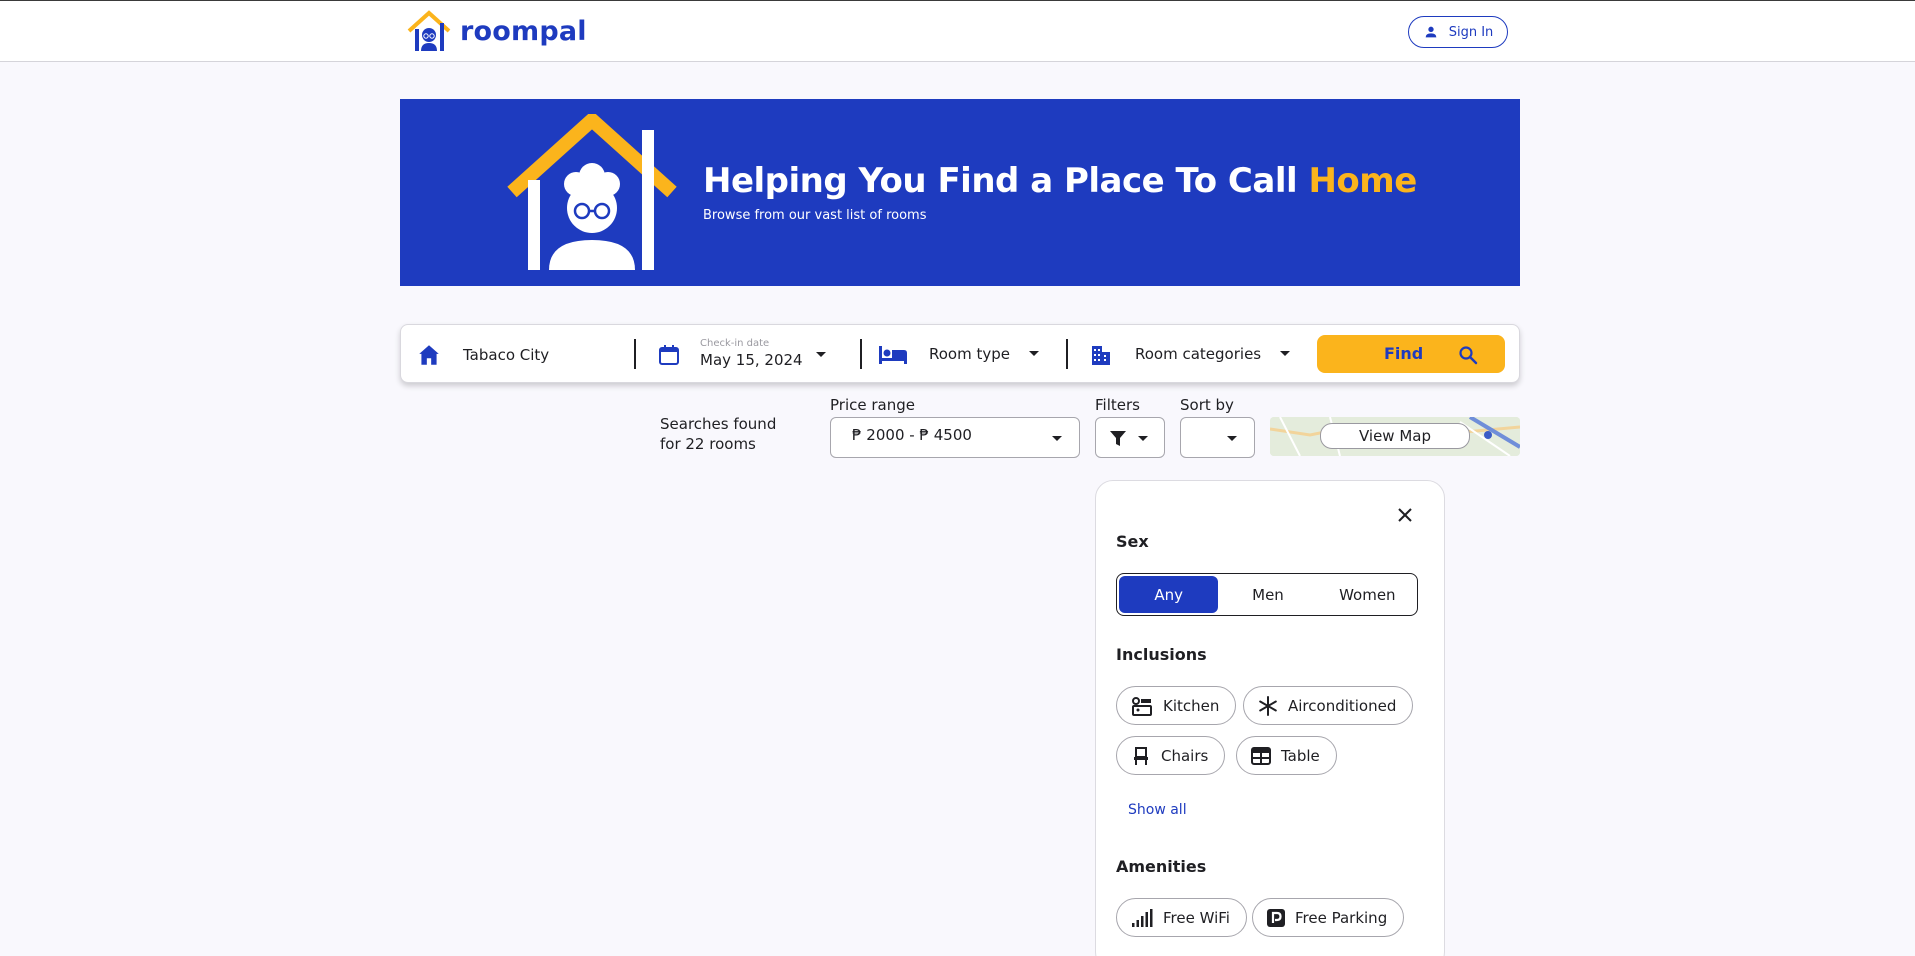 The height and width of the screenshot is (956, 1915). Describe the element at coordinates (506, 355) in the screenshot. I see `location-input: Tabaco City` at that location.